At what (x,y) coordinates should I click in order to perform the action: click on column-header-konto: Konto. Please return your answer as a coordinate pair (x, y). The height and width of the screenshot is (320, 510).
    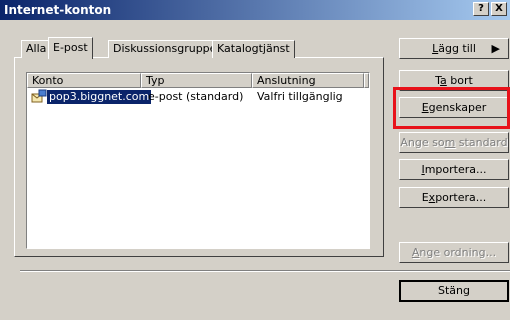
    Looking at the image, I should click on (84, 80).